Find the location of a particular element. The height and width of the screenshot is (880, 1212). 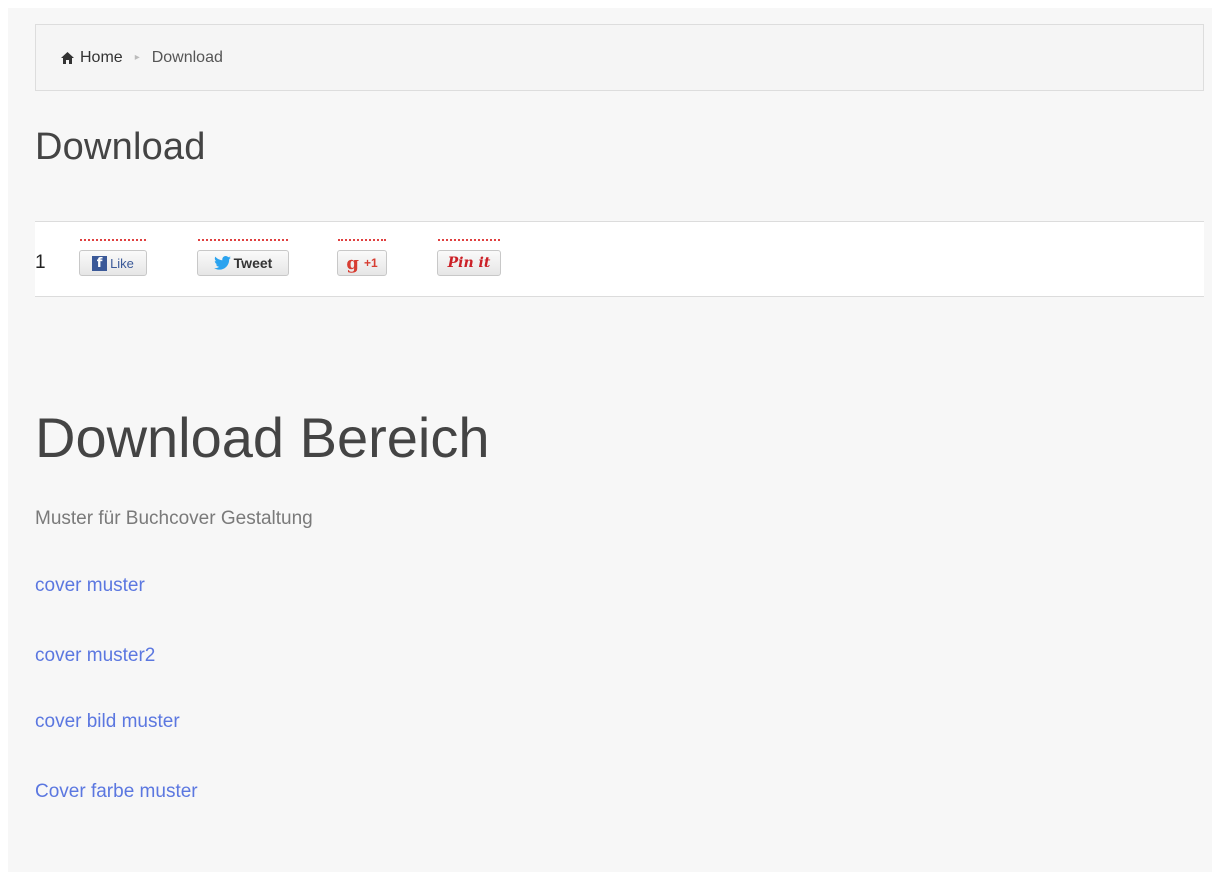

google-plus-one-button: g +1 is located at coordinates (362, 257).